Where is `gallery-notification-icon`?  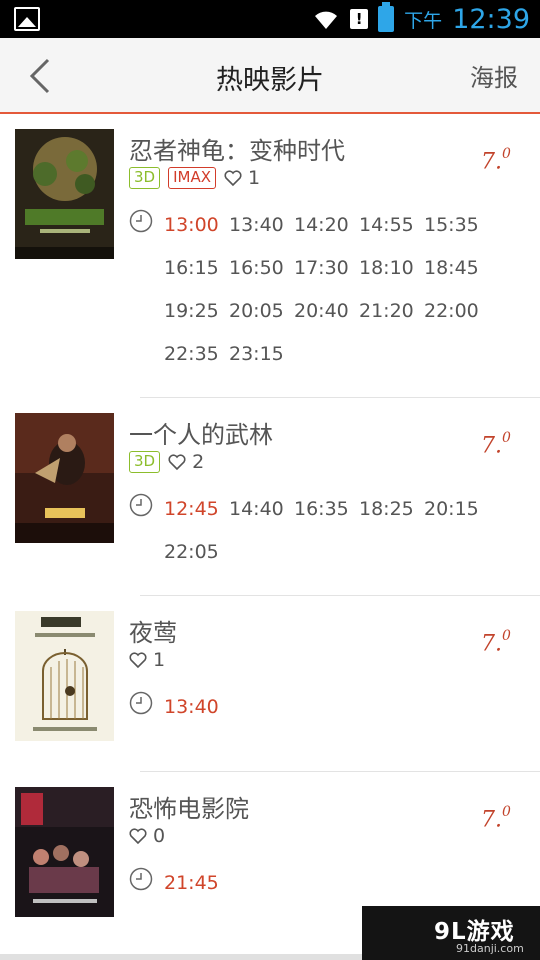 gallery-notification-icon is located at coordinates (27, 19).